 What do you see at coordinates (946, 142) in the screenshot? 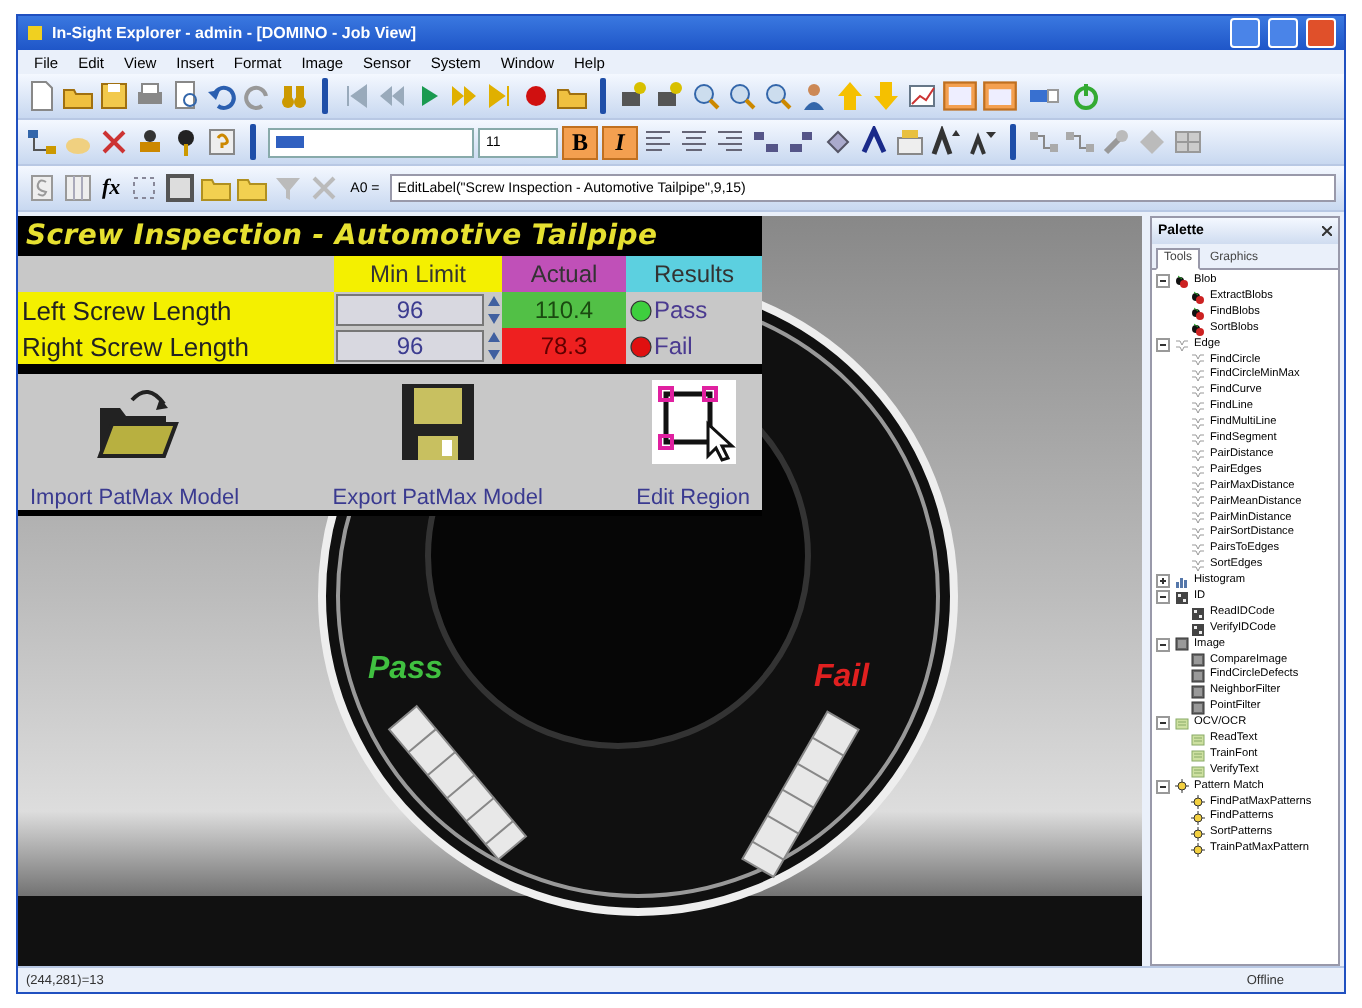
I see `font-grow-icon` at bounding box center [946, 142].